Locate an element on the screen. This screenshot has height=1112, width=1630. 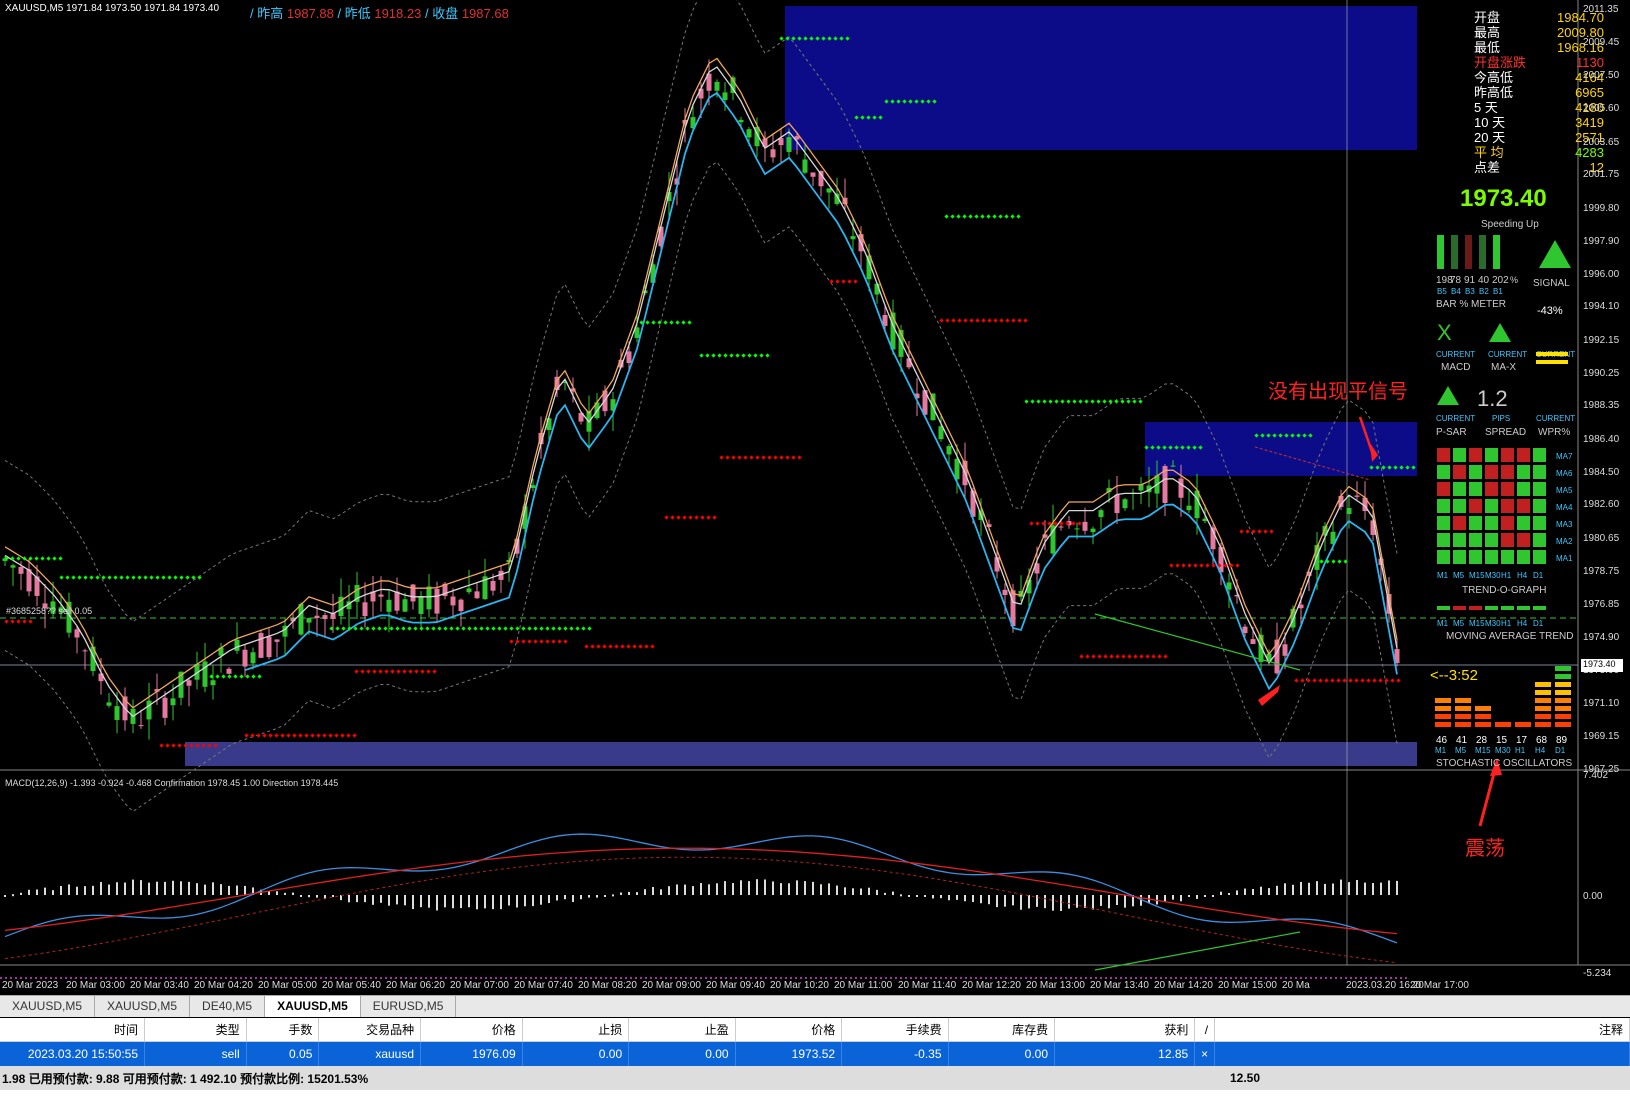
price-tick: 1990.25 is located at coordinates (1601, 373).